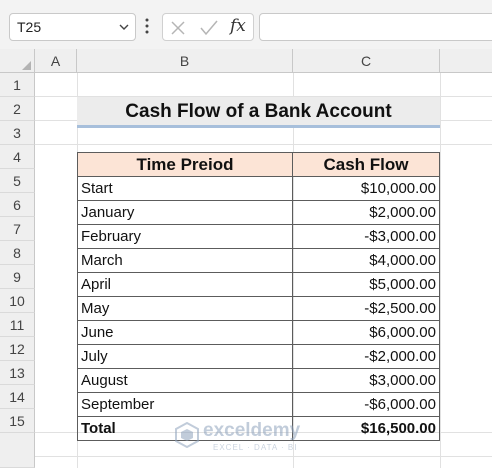  I want to click on period-cell: March, so click(185, 260).